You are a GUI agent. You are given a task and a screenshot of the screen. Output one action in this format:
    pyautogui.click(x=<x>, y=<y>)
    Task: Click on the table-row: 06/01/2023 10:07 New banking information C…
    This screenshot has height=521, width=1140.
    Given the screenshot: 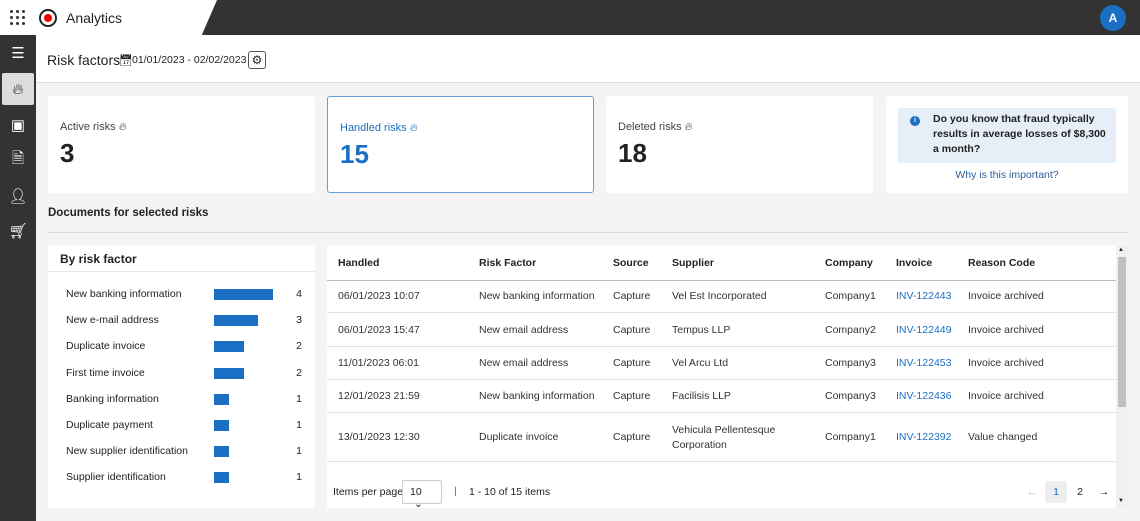 What is the action you would take?
    pyautogui.click(x=721, y=296)
    